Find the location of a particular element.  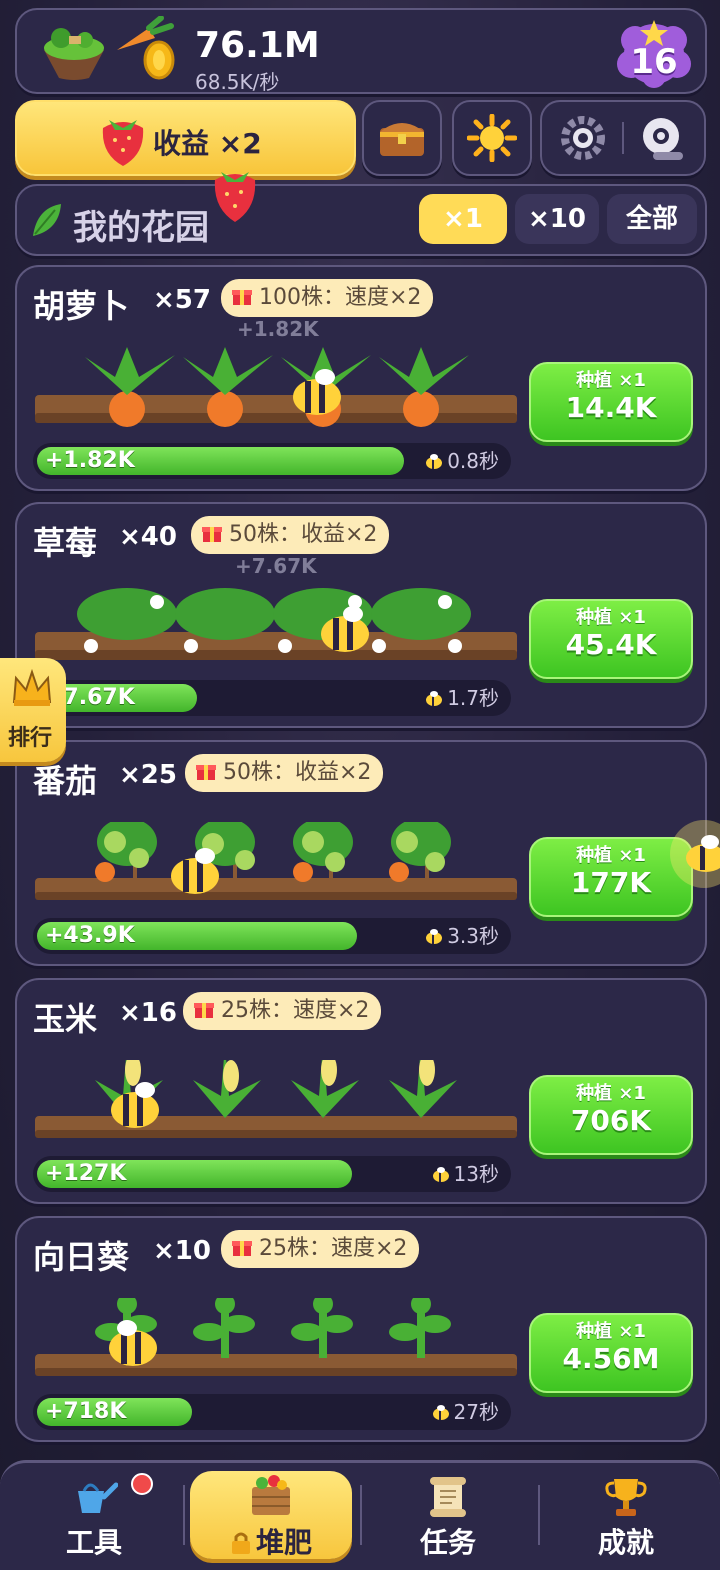

crop-card-corn: 玉米 ×16 25株：速度×2 +127K 13秒 种植 ×1 706K is located at coordinates (361, 1091).